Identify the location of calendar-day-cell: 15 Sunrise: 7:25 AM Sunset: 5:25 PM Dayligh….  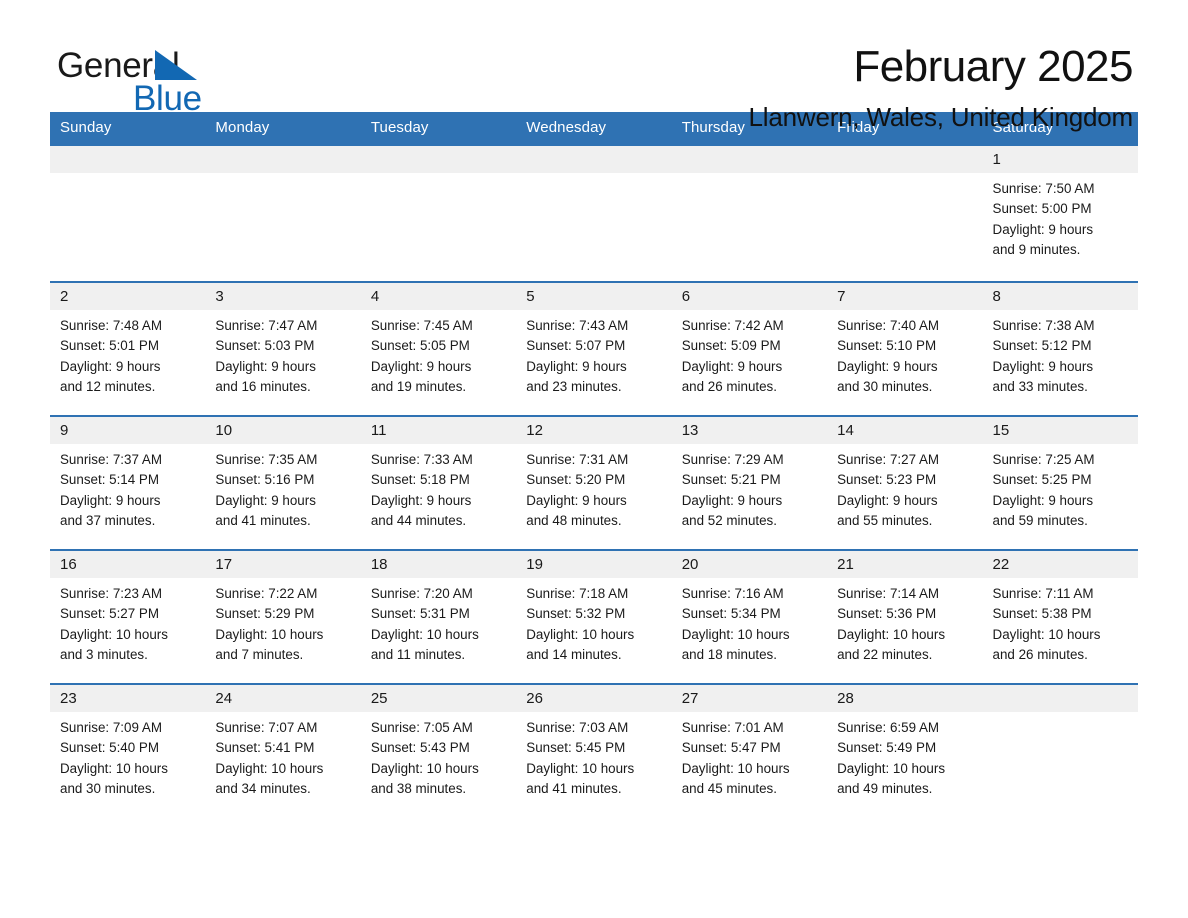
(1060, 482).